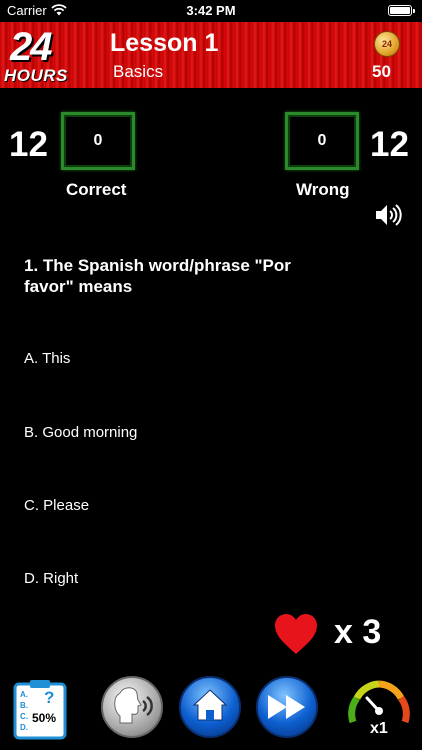 The image size is (422, 750). What do you see at coordinates (138, 71) in the screenshot?
I see `lesson-subtitle: Basics` at bounding box center [138, 71].